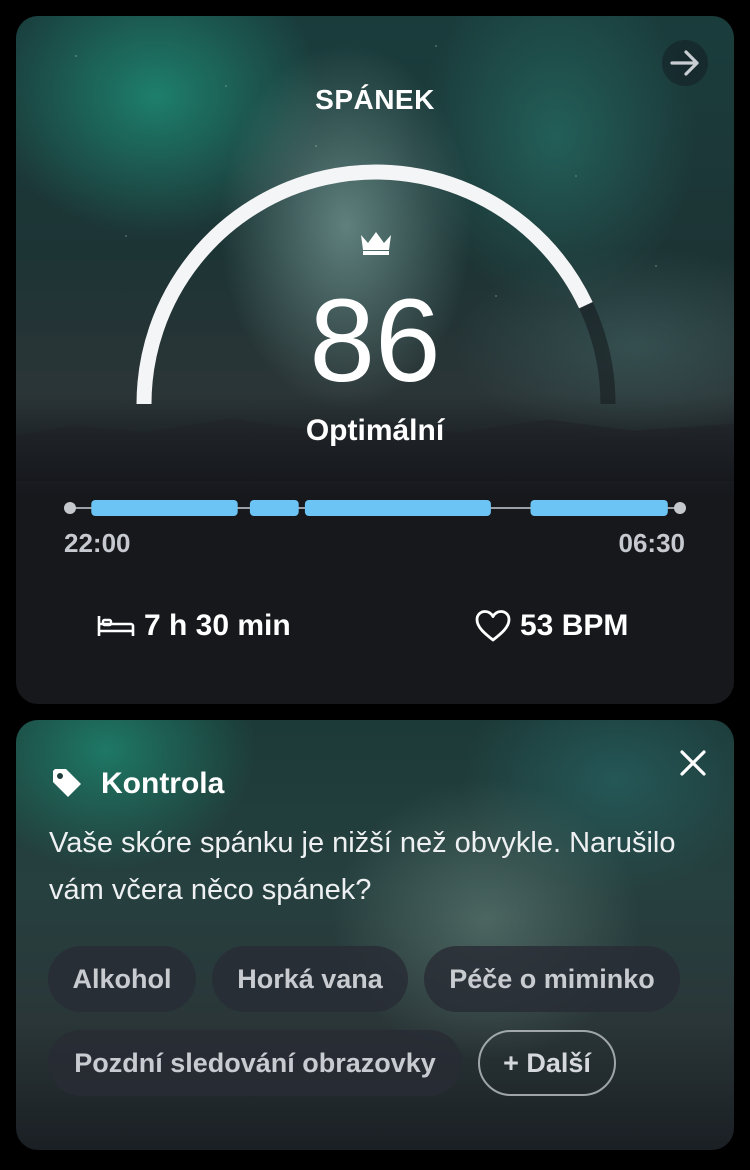 Image resolution: width=750 pixels, height=1170 pixels. I want to click on sleep-duration-value: 7 h 30 min, so click(217, 625).